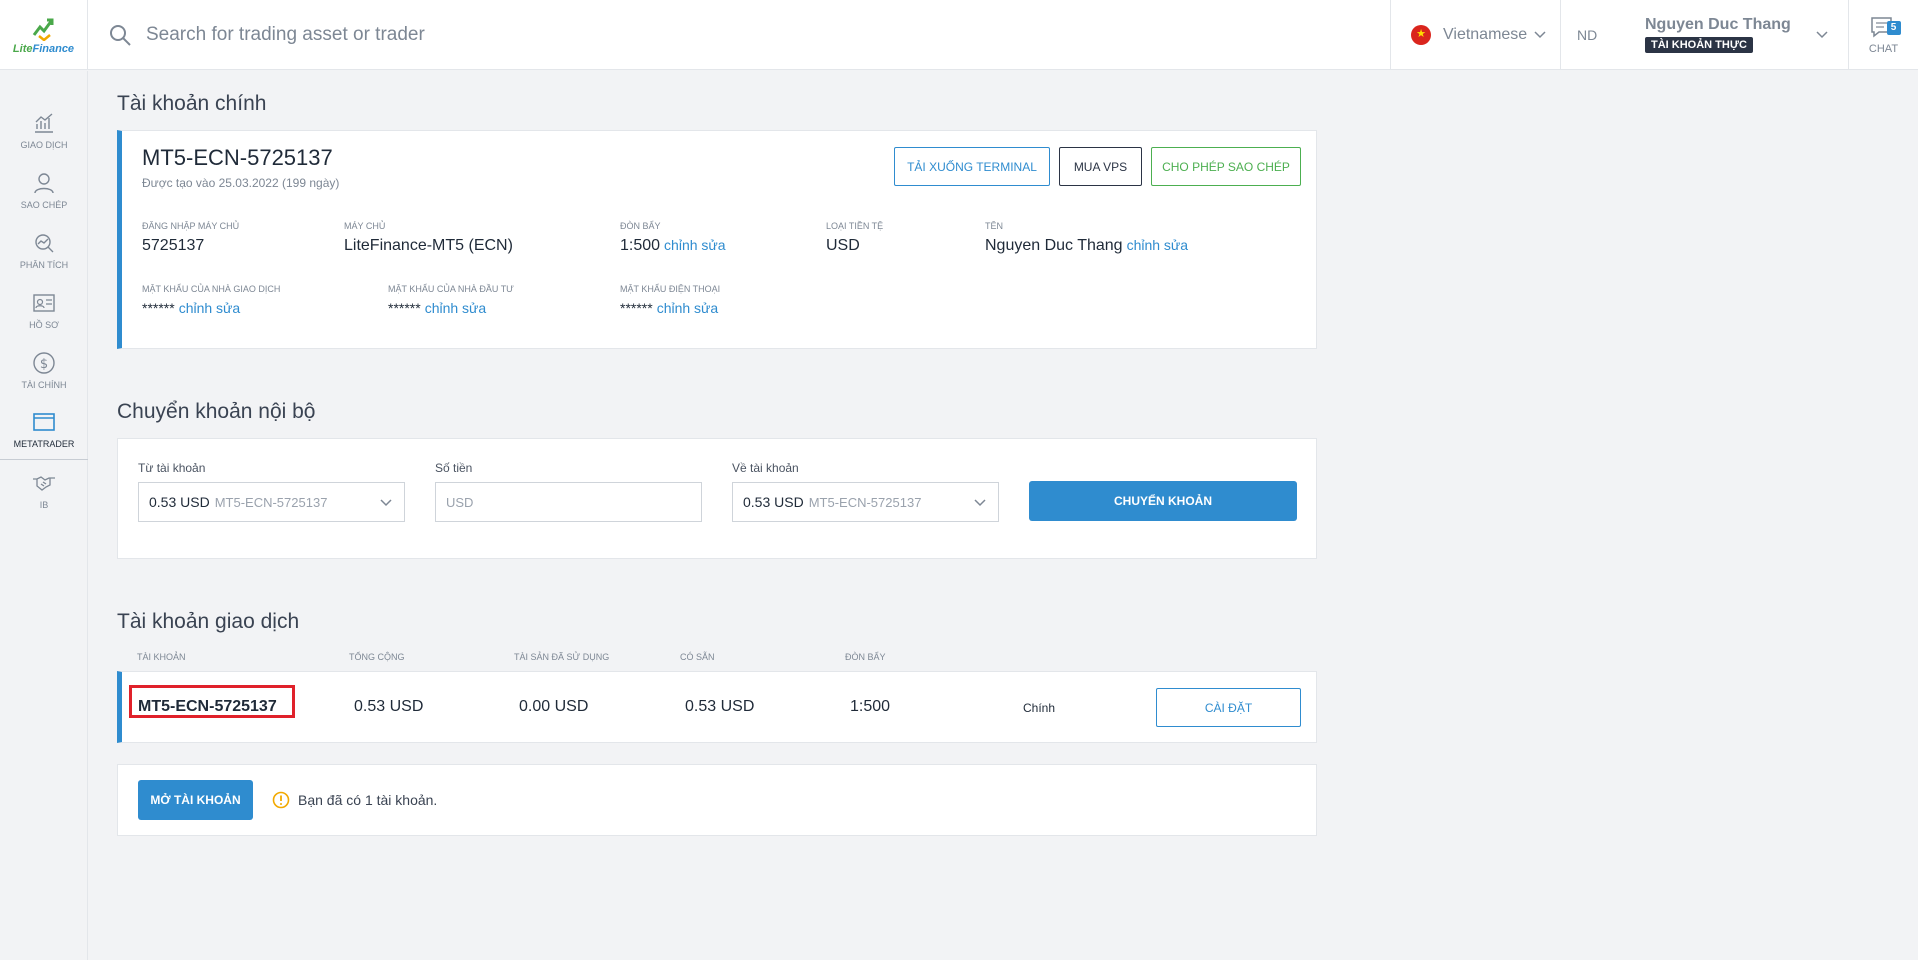  I want to click on to-account-select: 0.53 USD MT5-ECN-5725137, so click(865, 502).